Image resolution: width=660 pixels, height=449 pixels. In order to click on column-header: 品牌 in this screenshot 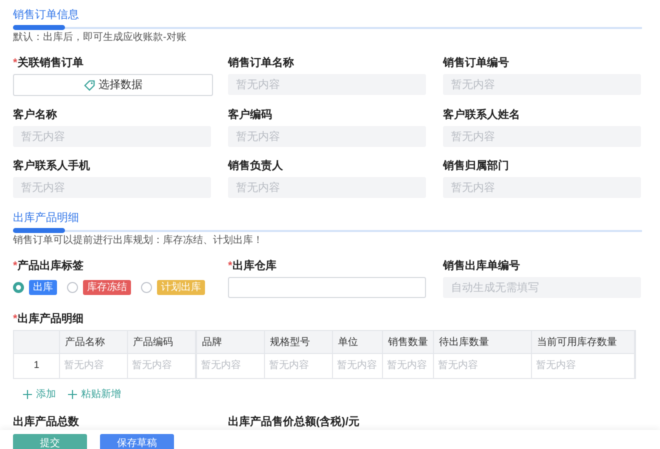, I will do `click(231, 342)`.